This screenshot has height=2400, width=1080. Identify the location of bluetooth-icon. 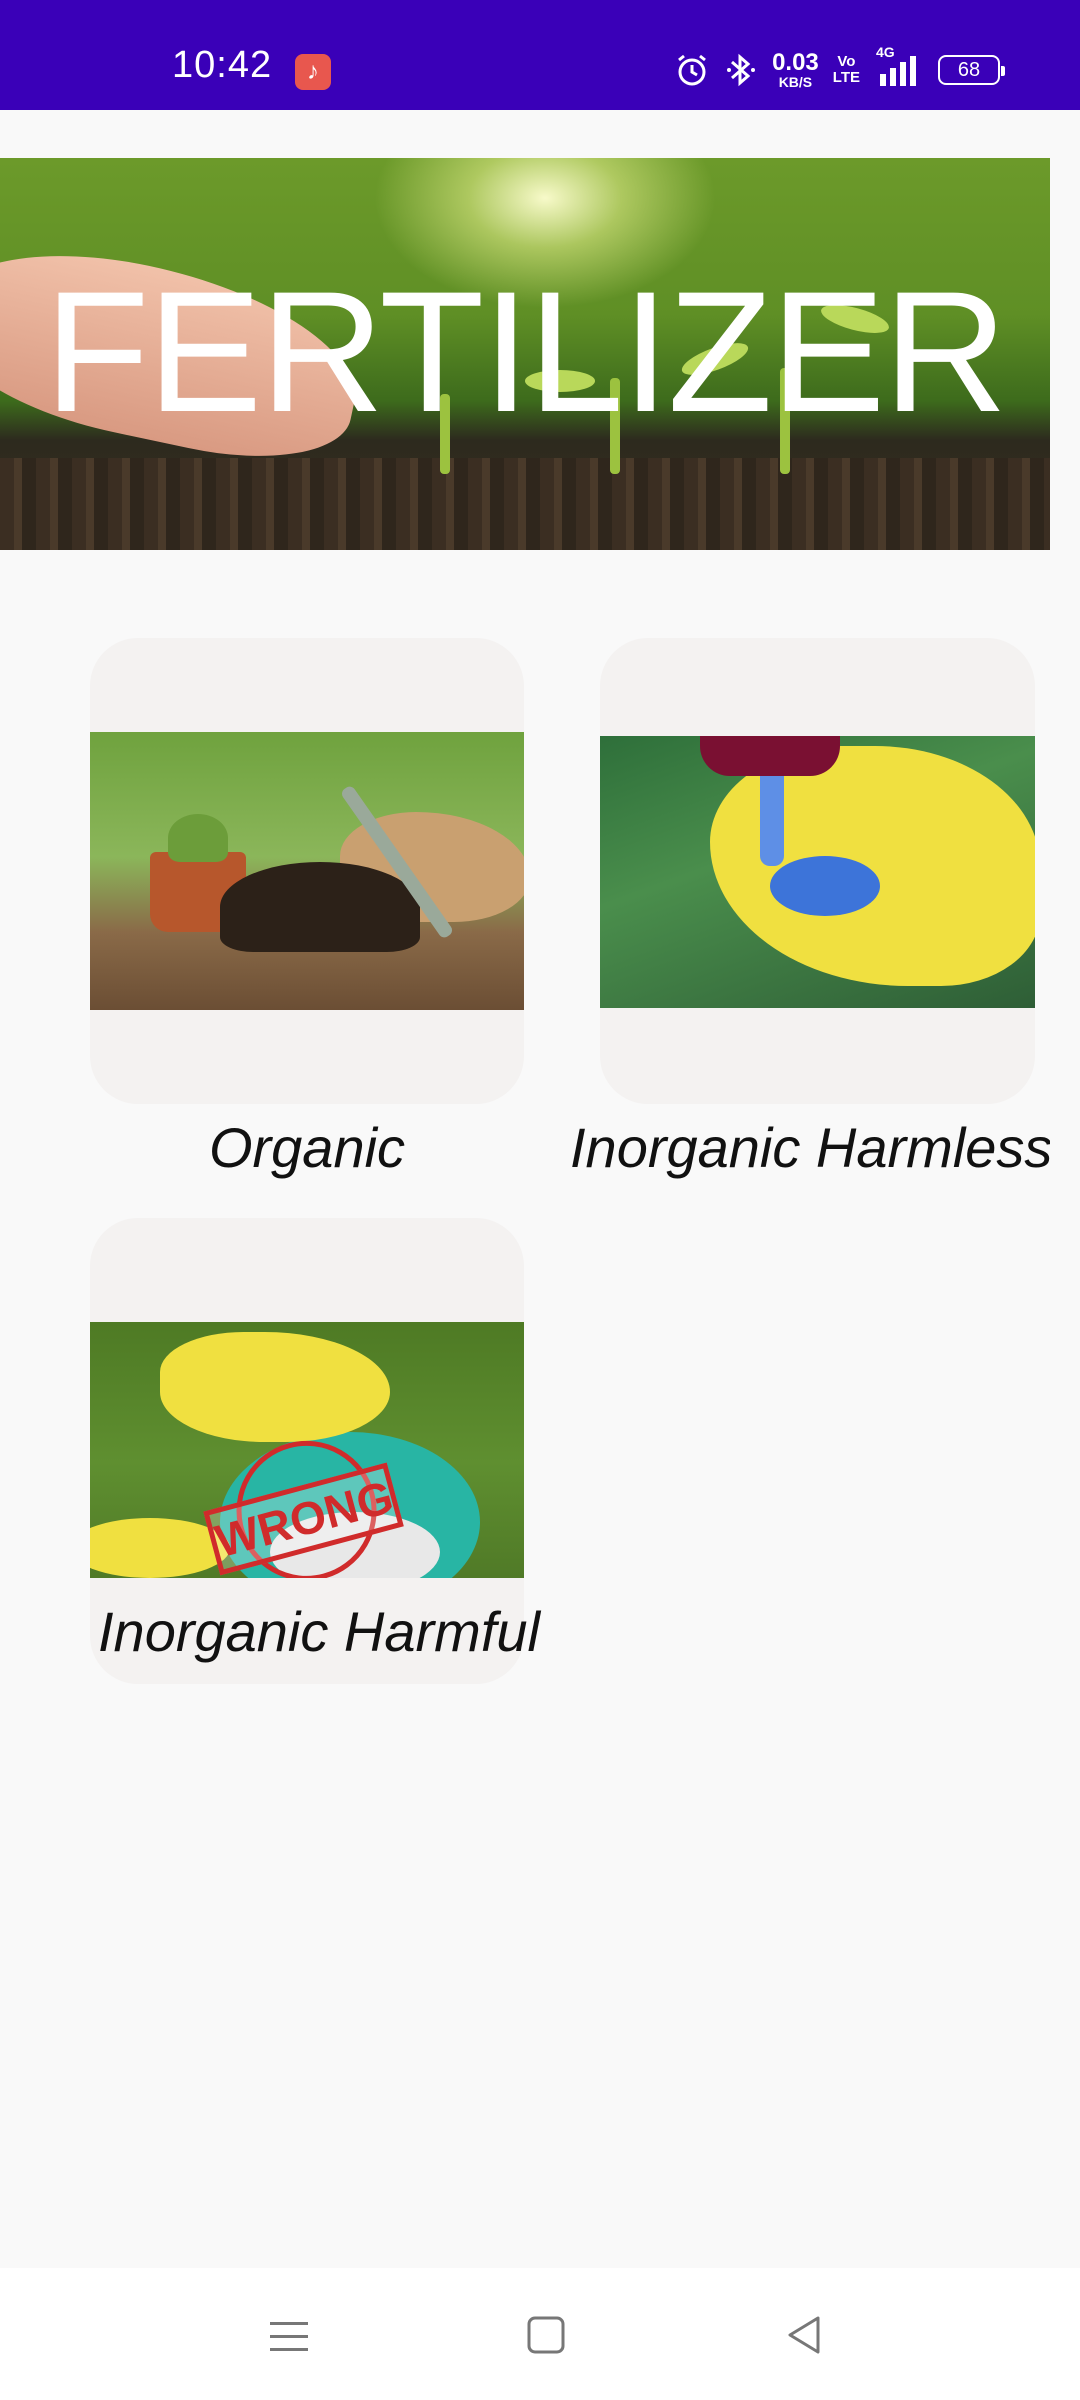
(741, 70).